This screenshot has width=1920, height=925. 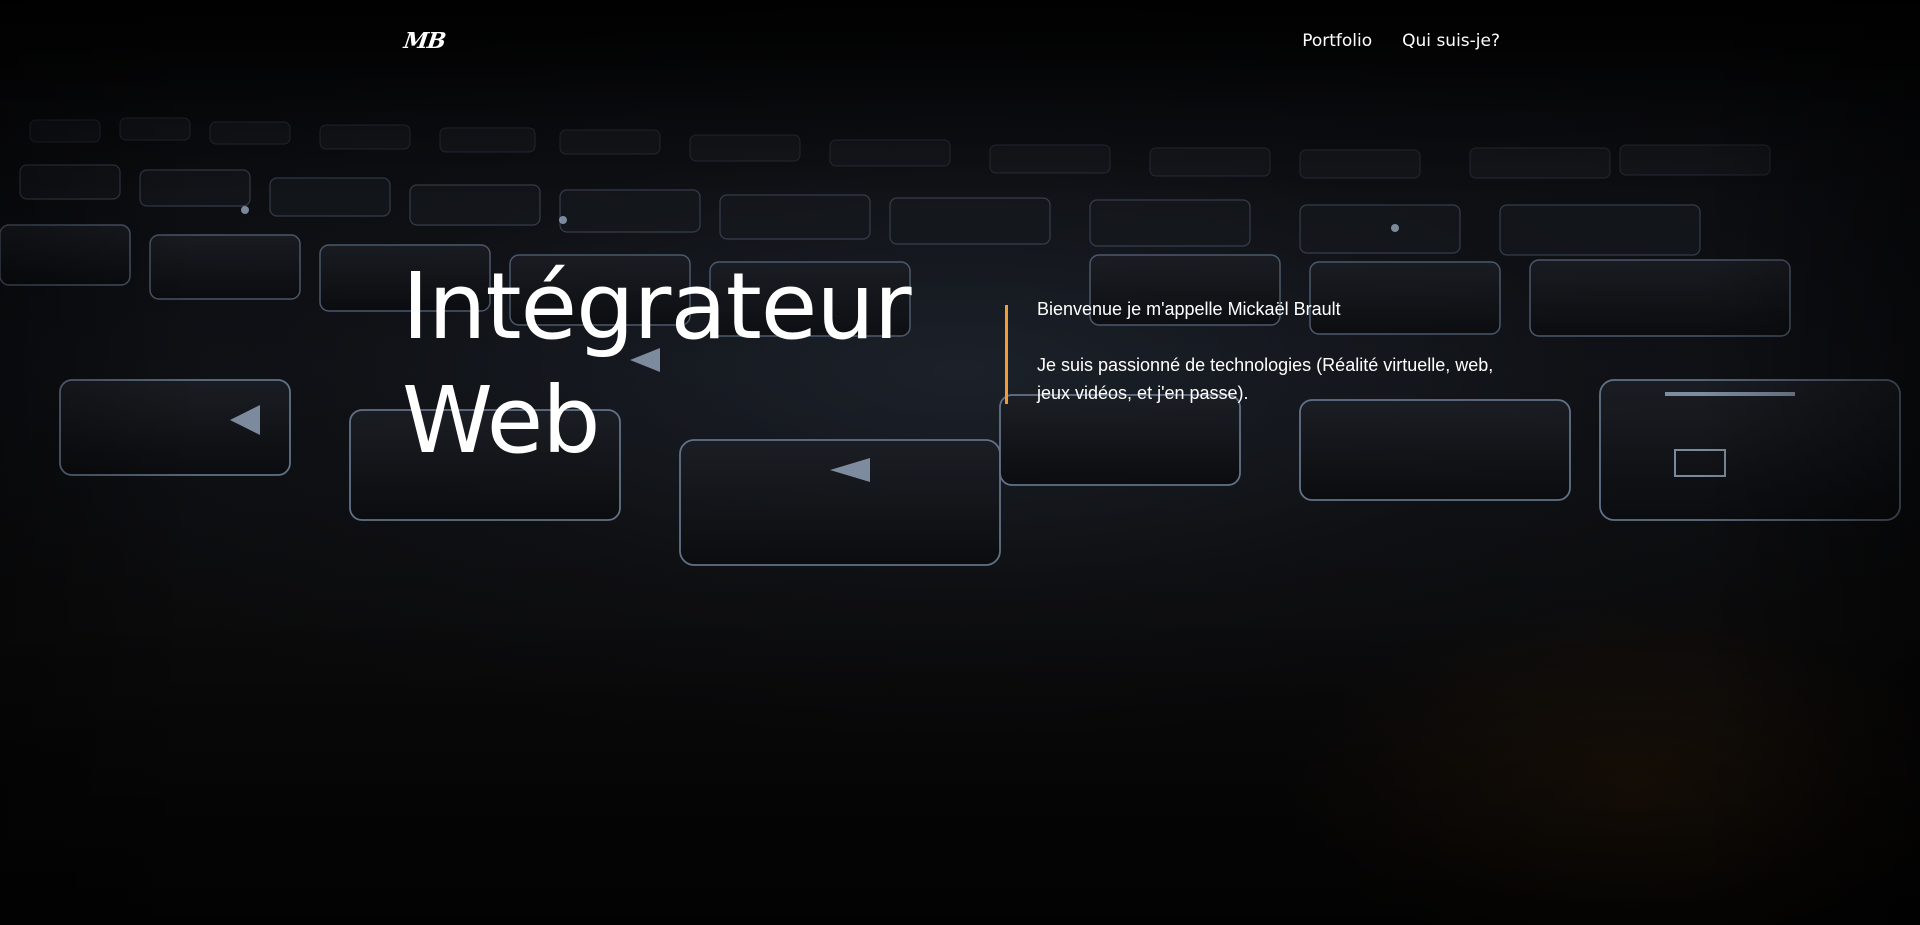 I want to click on intro-welcome-text: Bienvenue je m'appelle Mickaël Brault, so click(x=1189, y=309).